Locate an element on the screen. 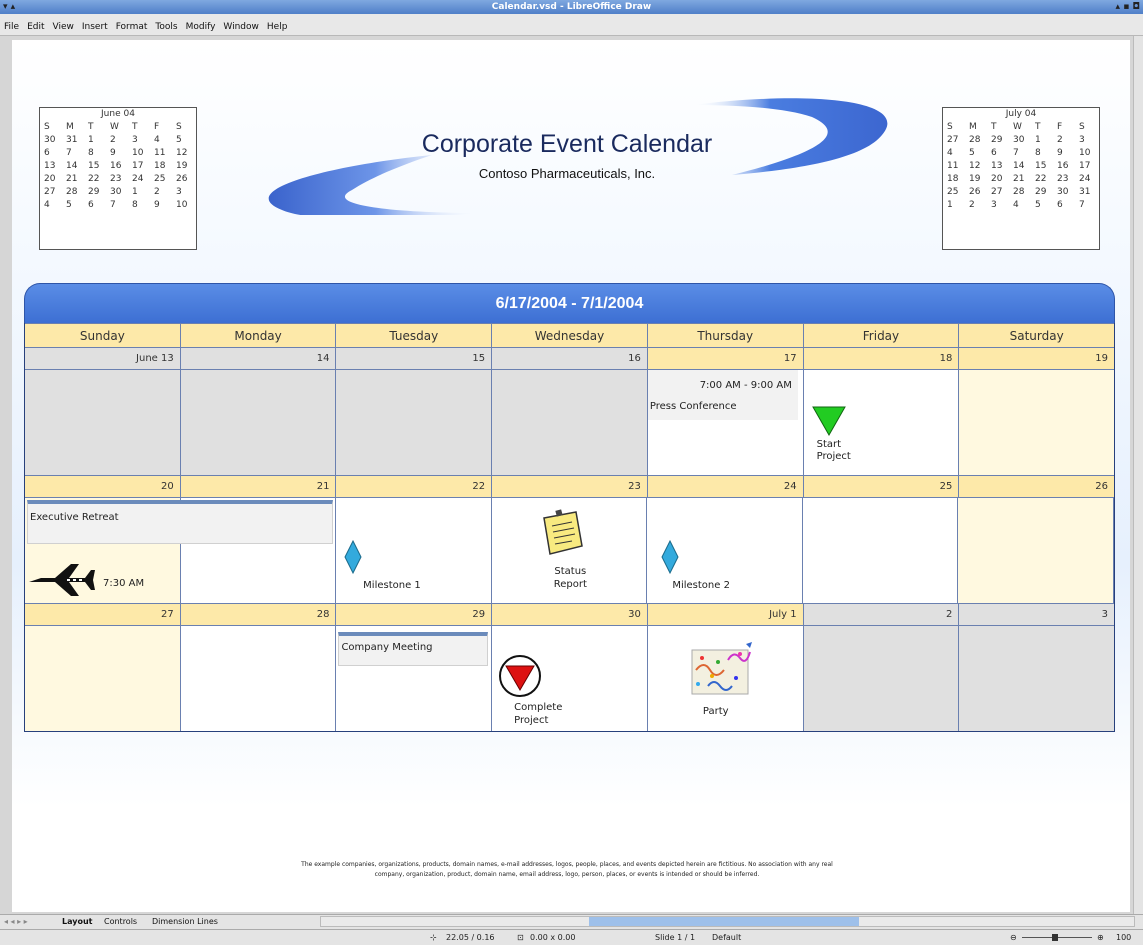 The height and width of the screenshot is (945, 1143). day-cell: Status Report is located at coordinates (569, 550).